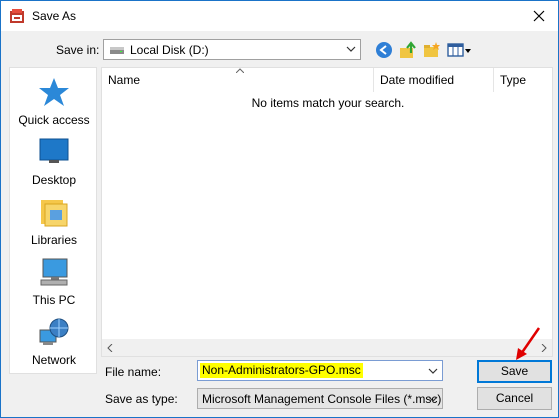 This screenshot has width=559, height=418. What do you see at coordinates (238, 80) in the screenshot?
I see `column-header-name: Name` at bounding box center [238, 80].